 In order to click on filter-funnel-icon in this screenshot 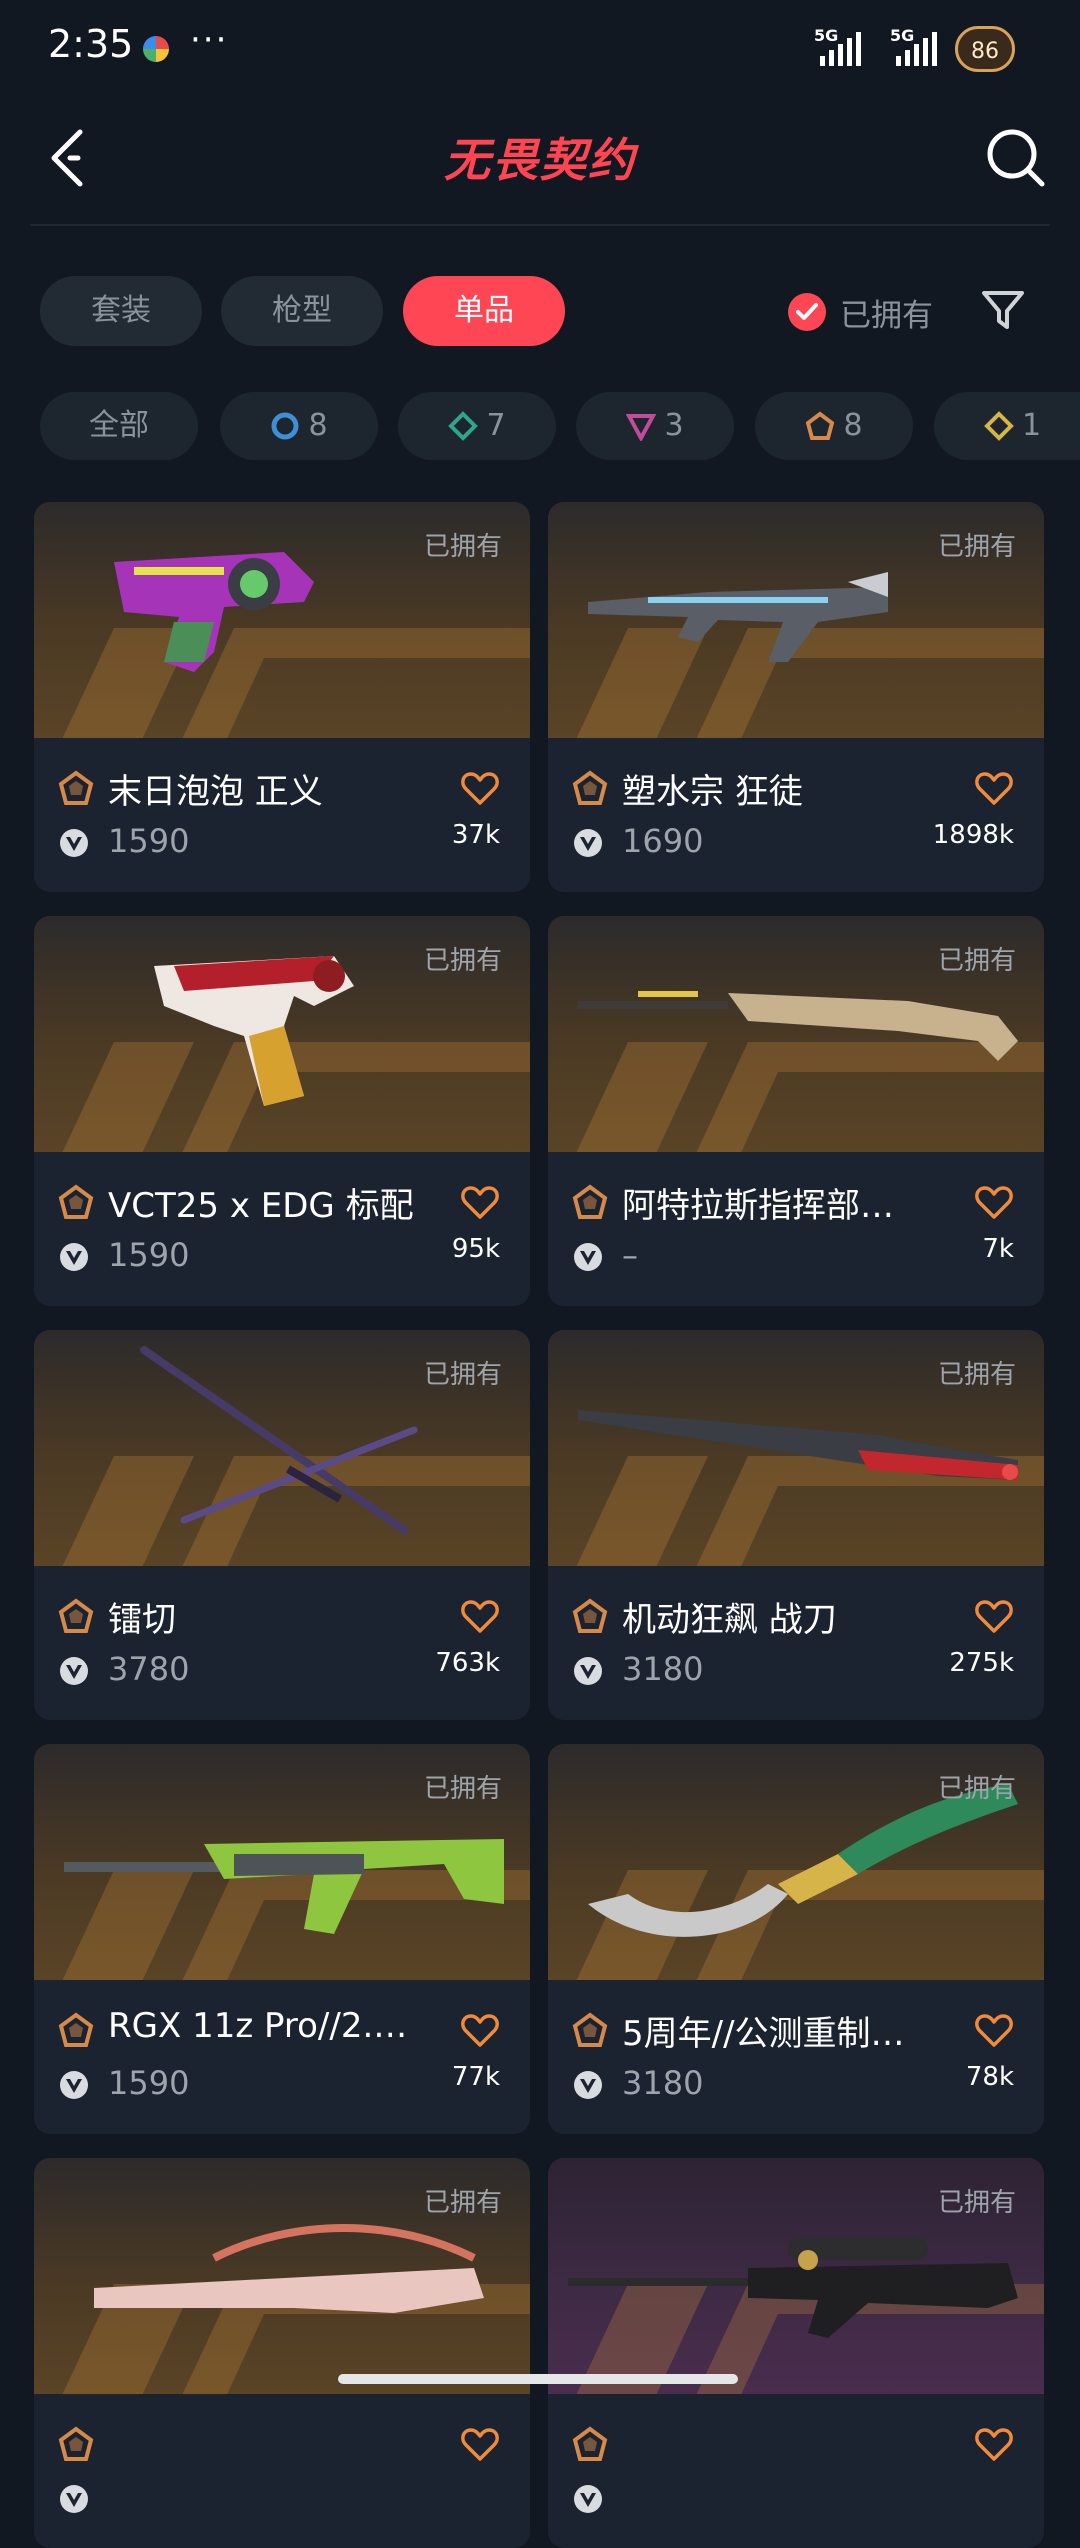, I will do `click(1003, 310)`.